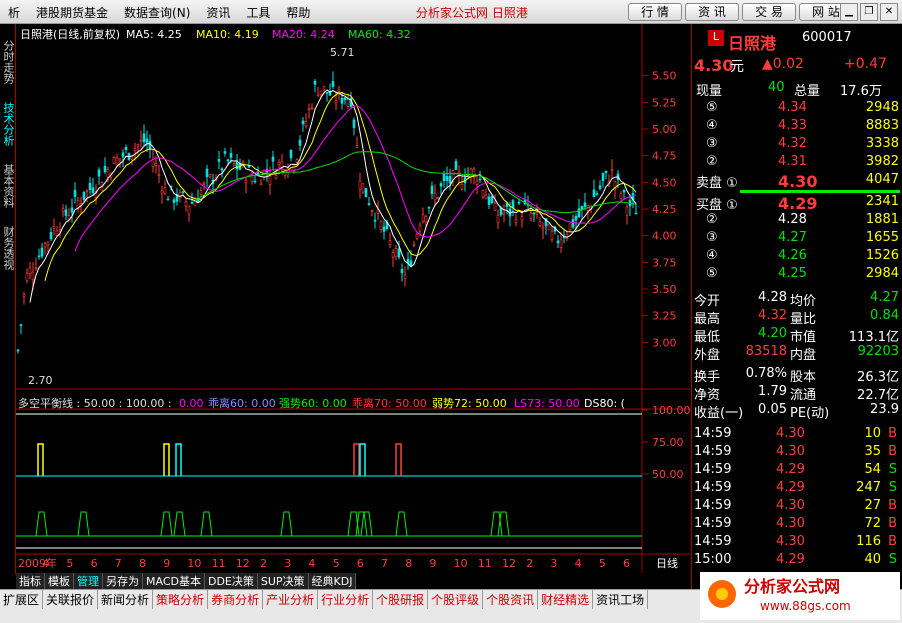  What do you see at coordinates (772, 297) in the screenshot?
I see `stat-value: 4.28` at bounding box center [772, 297].